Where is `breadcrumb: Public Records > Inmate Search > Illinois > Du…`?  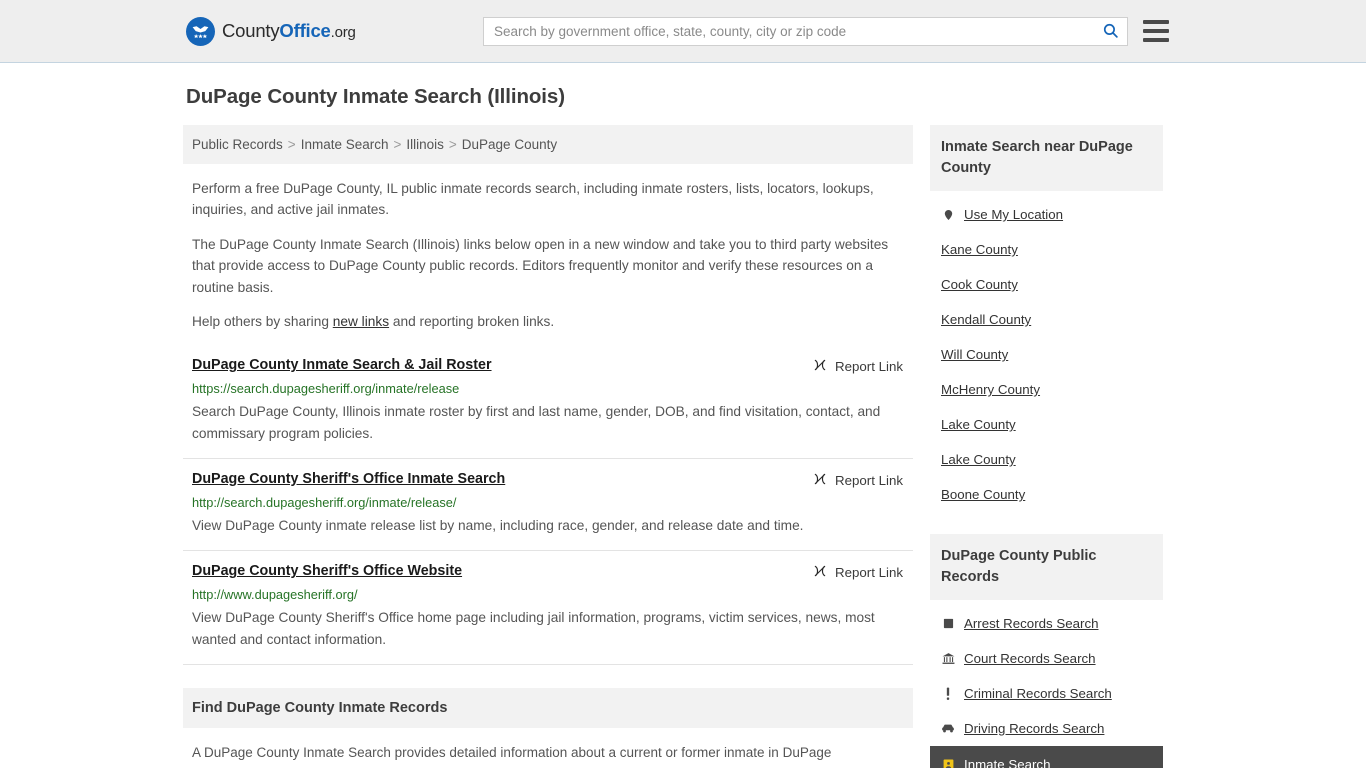 breadcrumb: Public Records > Inmate Search > Illinois > Du… is located at coordinates (548, 144).